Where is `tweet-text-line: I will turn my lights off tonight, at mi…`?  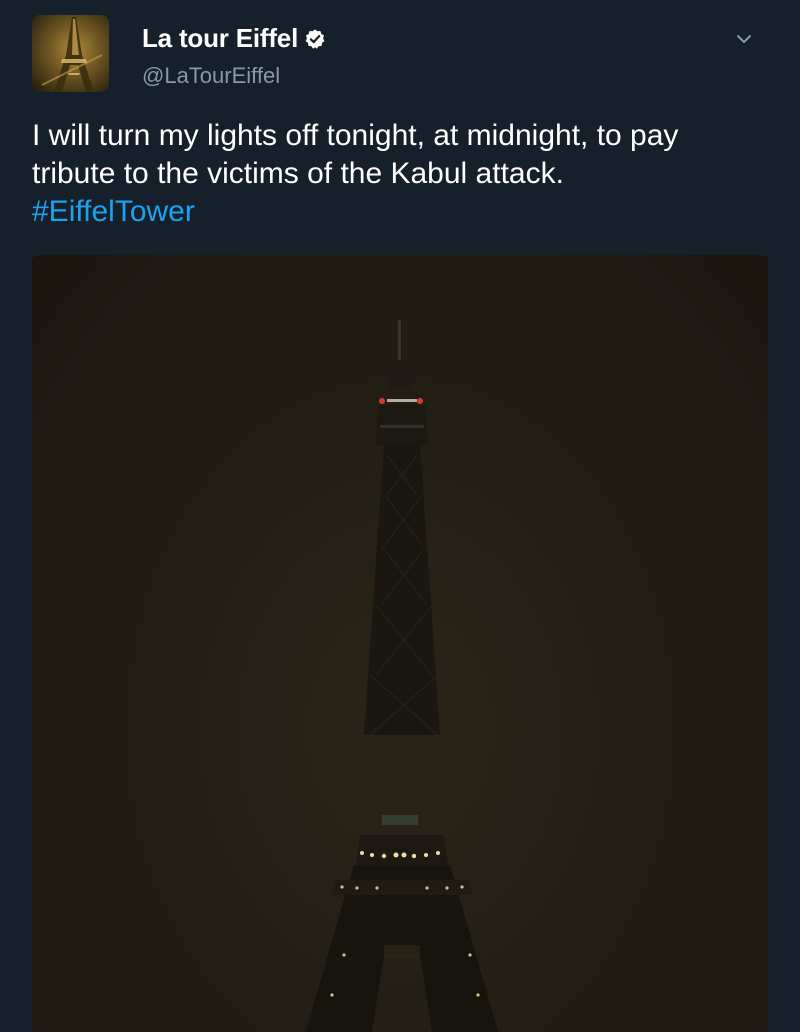 tweet-text-line: I will turn my lights off tonight, at mi… is located at coordinates (355, 135).